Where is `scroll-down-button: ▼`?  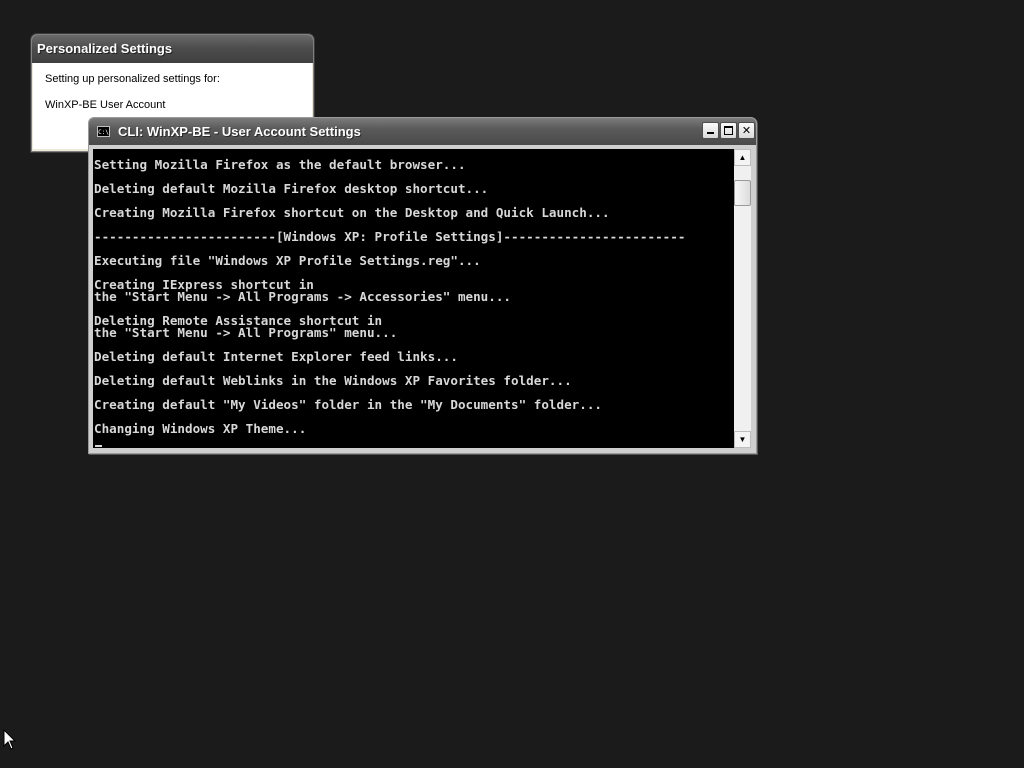
scroll-down-button: ▼ is located at coordinates (742, 439).